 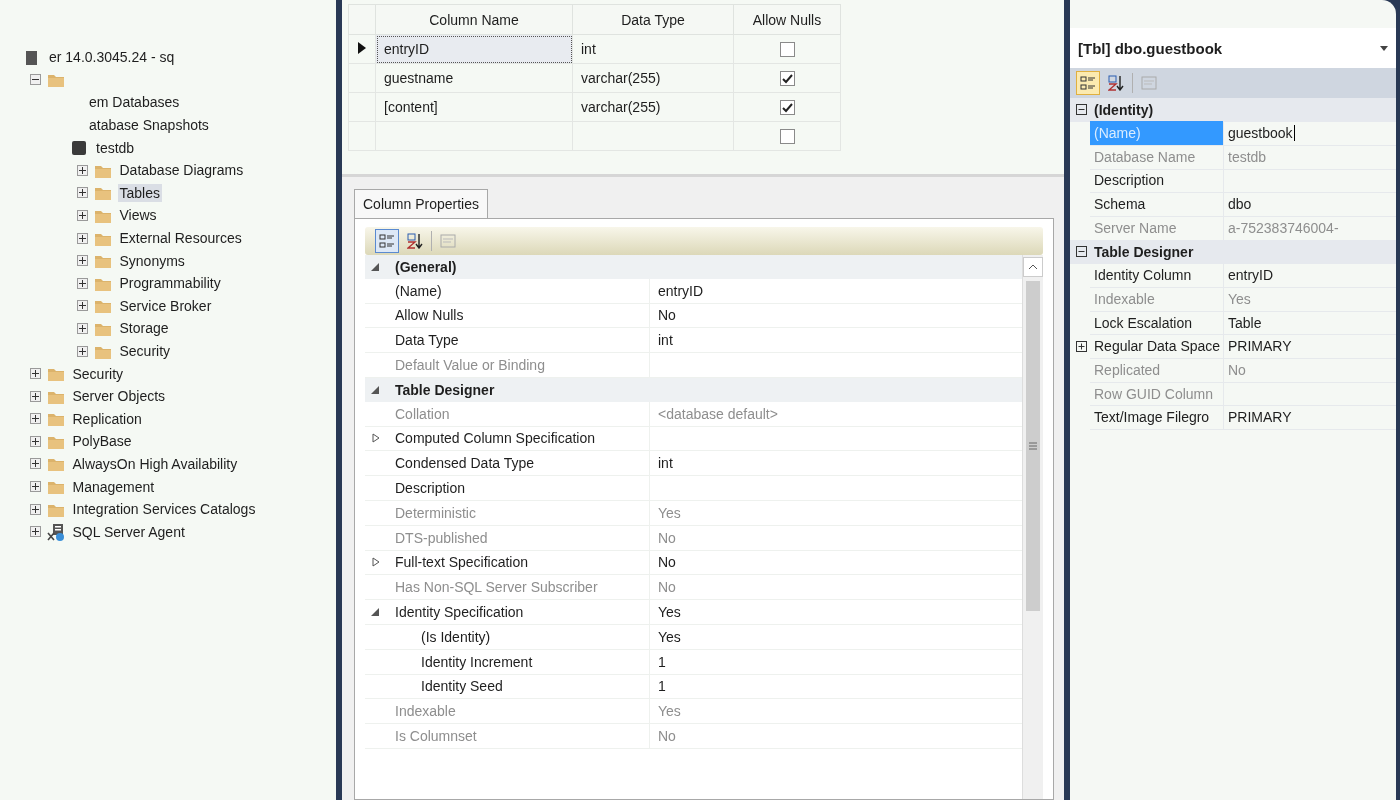 I want to click on table-cell: entryID, so click(x=474, y=49).